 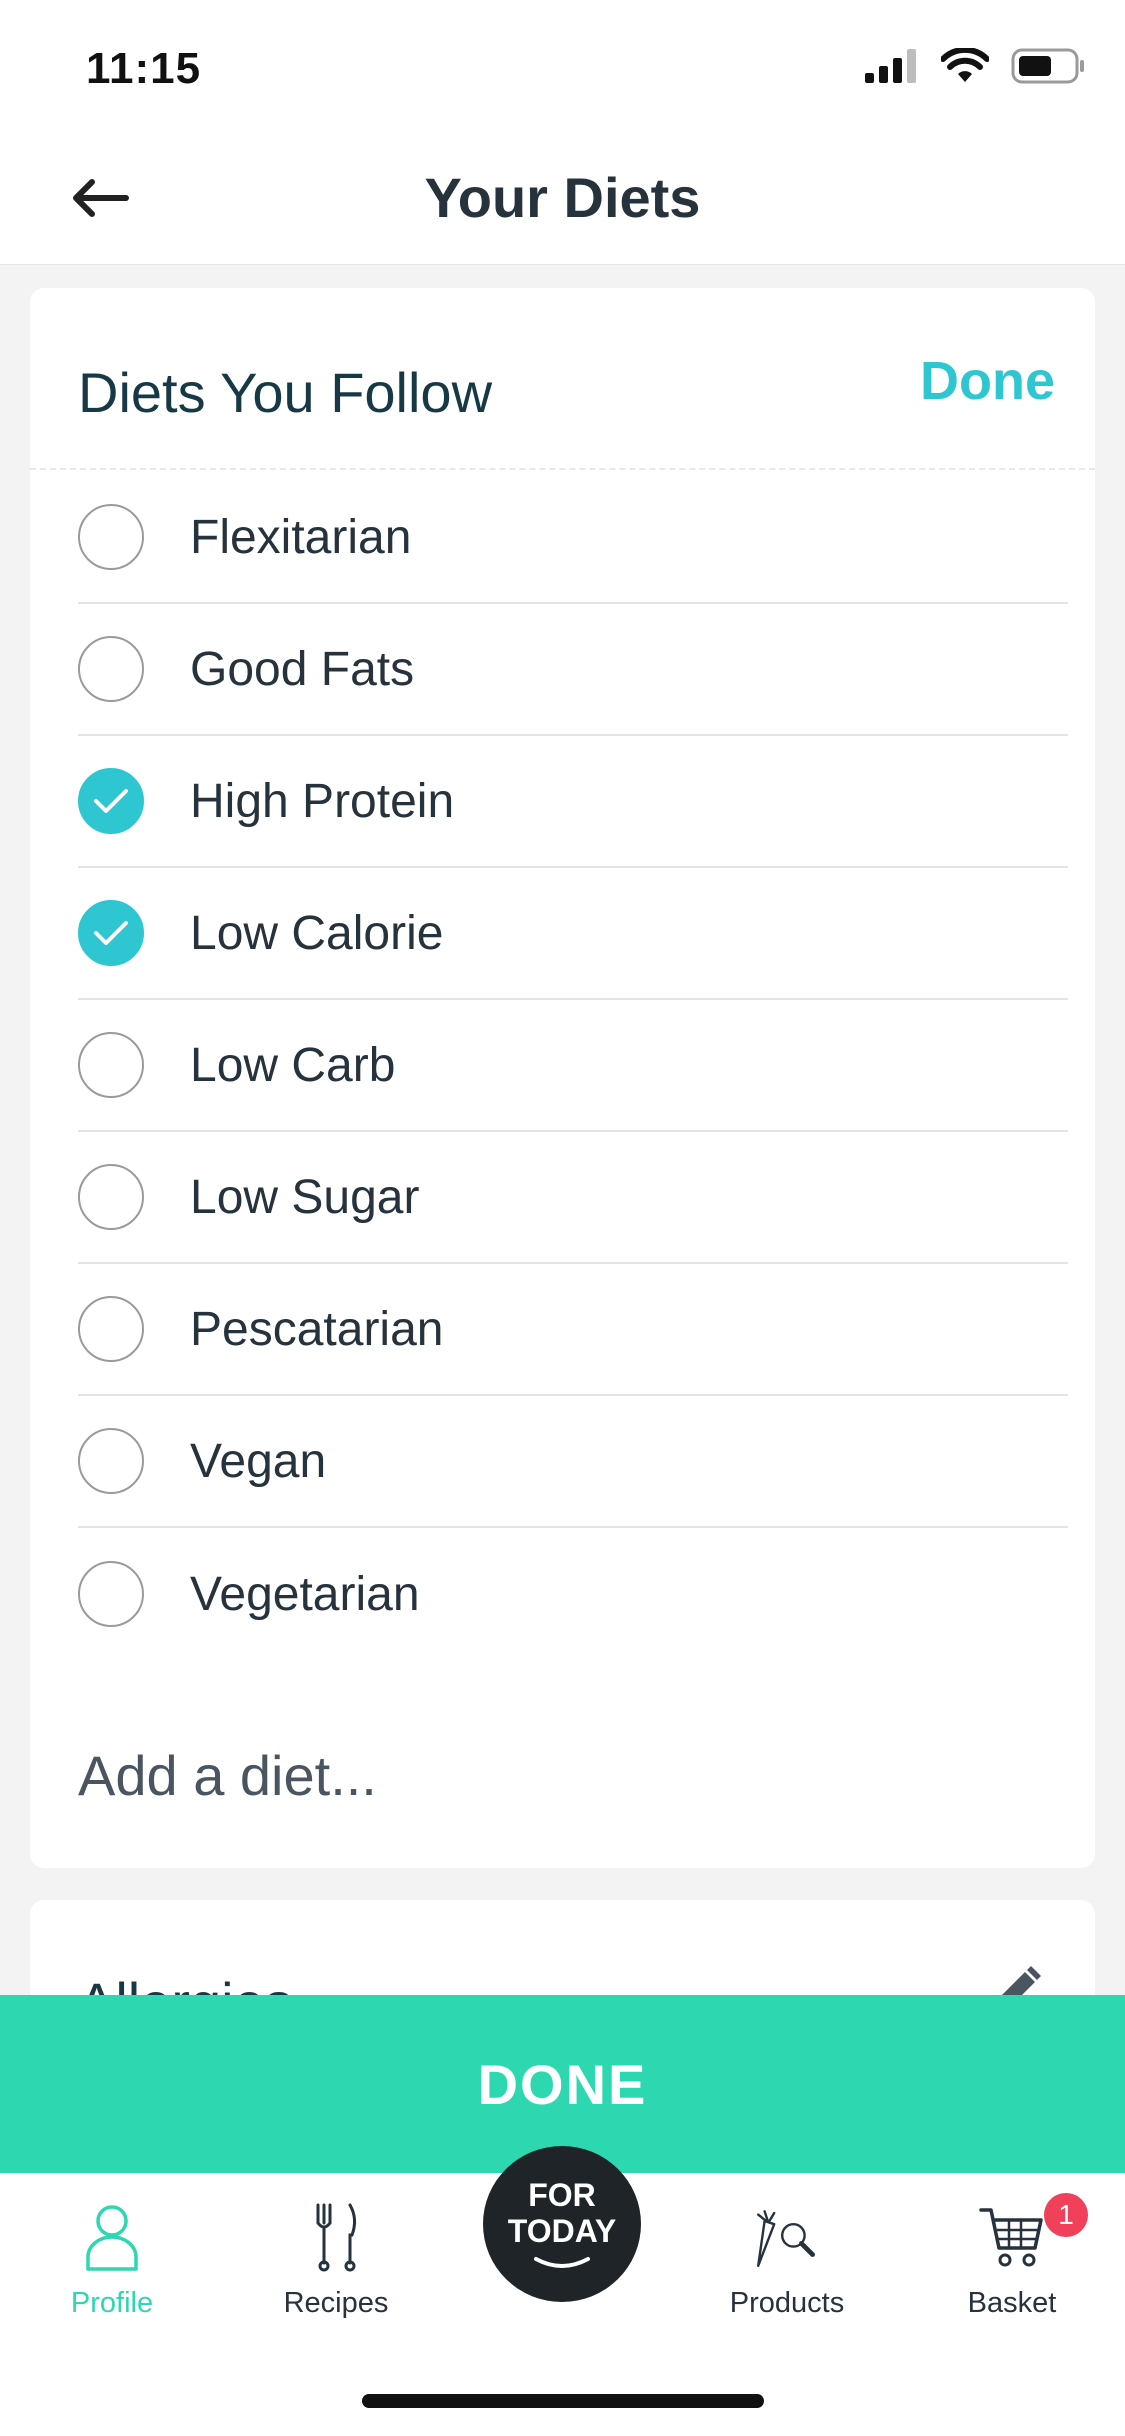 I want to click on diet-label: High Protein, so click(x=322, y=801).